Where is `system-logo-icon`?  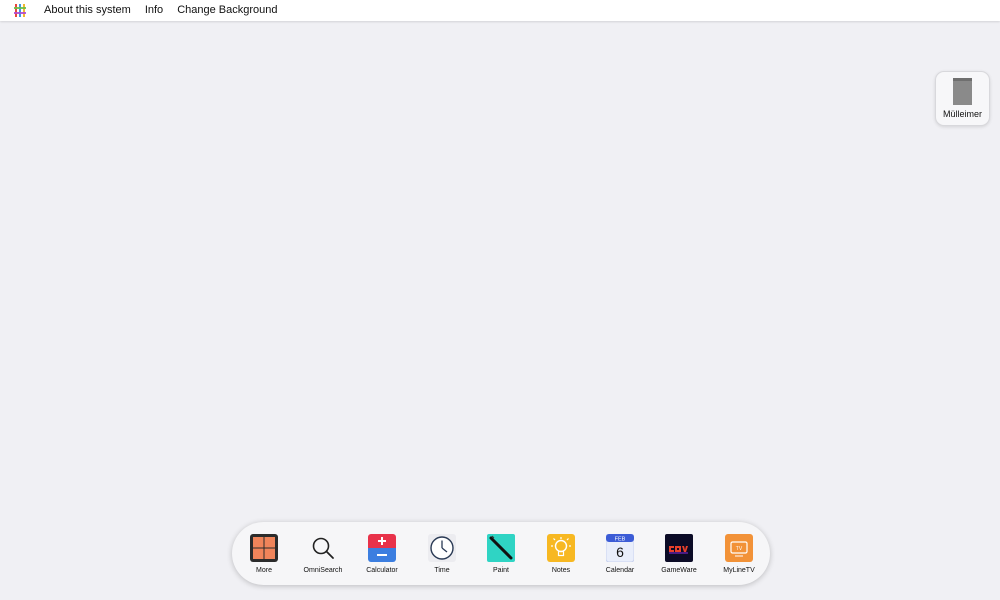
system-logo-icon is located at coordinates (20, 11).